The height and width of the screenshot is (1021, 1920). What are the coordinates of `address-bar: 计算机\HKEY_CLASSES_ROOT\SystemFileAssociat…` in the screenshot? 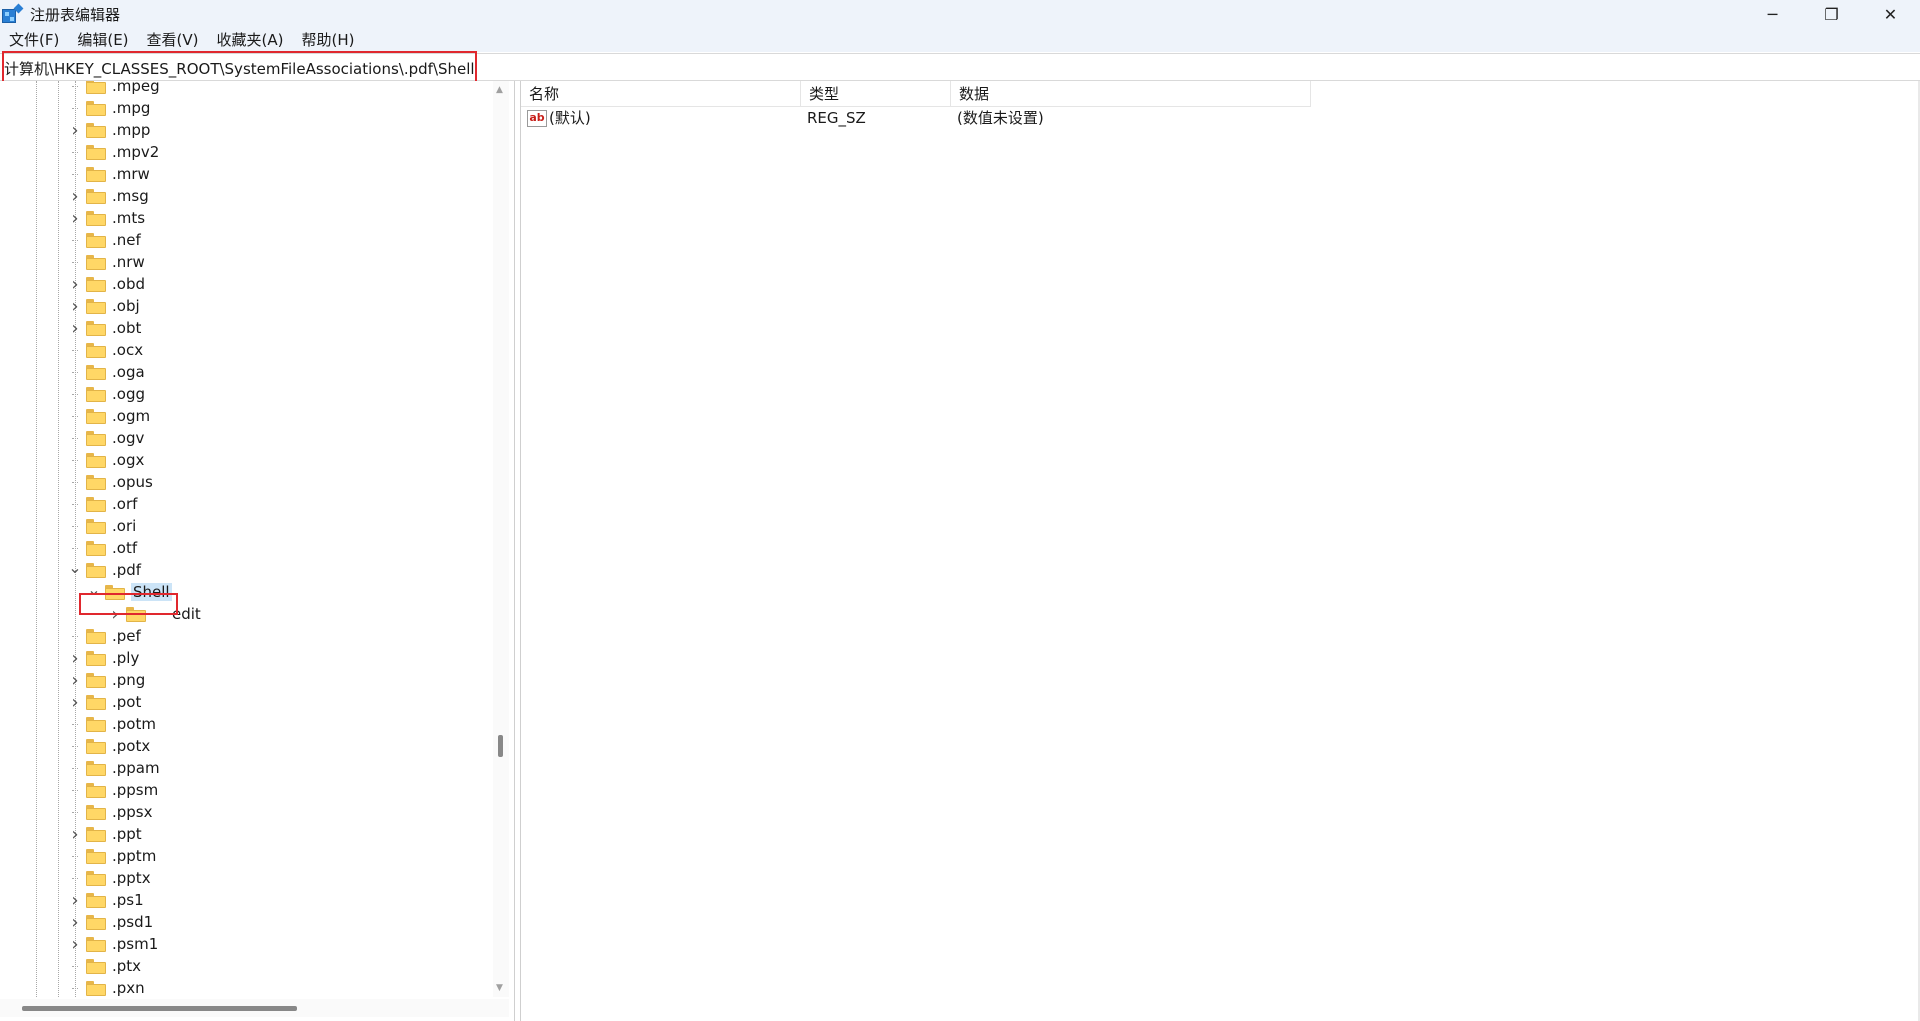 It's located at (960, 67).